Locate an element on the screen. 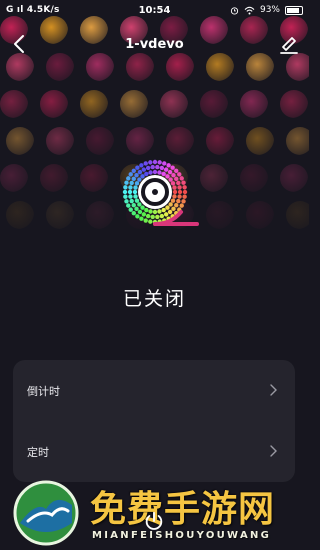 This screenshot has width=320, height=550. menu-item-countdown: 倒计时 is located at coordinates (154, 390).